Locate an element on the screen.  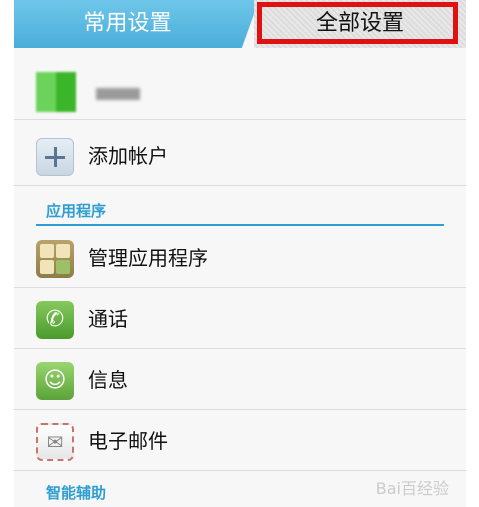
mail-icon: ✉ is located at coordinates (55, 442).